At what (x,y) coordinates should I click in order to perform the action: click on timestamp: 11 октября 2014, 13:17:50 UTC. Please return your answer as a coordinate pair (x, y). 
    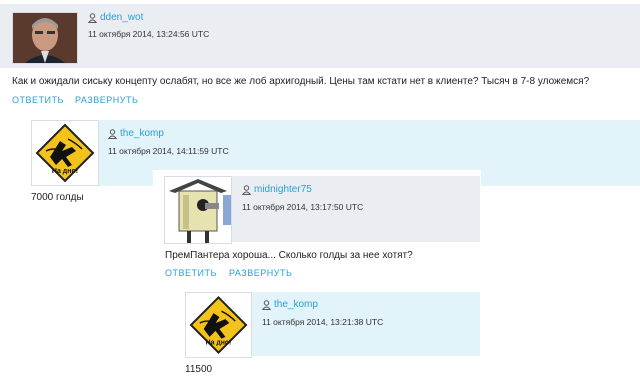
    Looking at the image, I should click on (303, 207).